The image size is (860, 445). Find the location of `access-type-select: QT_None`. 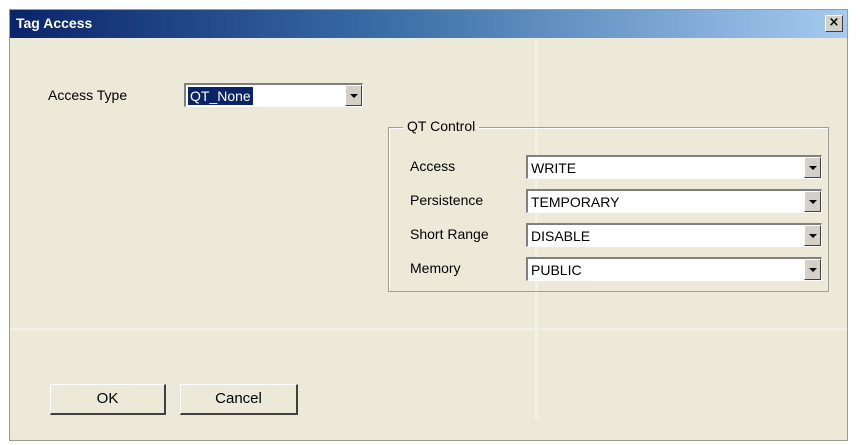

access-type-select: QT_None is located at coordinates (273, 95).